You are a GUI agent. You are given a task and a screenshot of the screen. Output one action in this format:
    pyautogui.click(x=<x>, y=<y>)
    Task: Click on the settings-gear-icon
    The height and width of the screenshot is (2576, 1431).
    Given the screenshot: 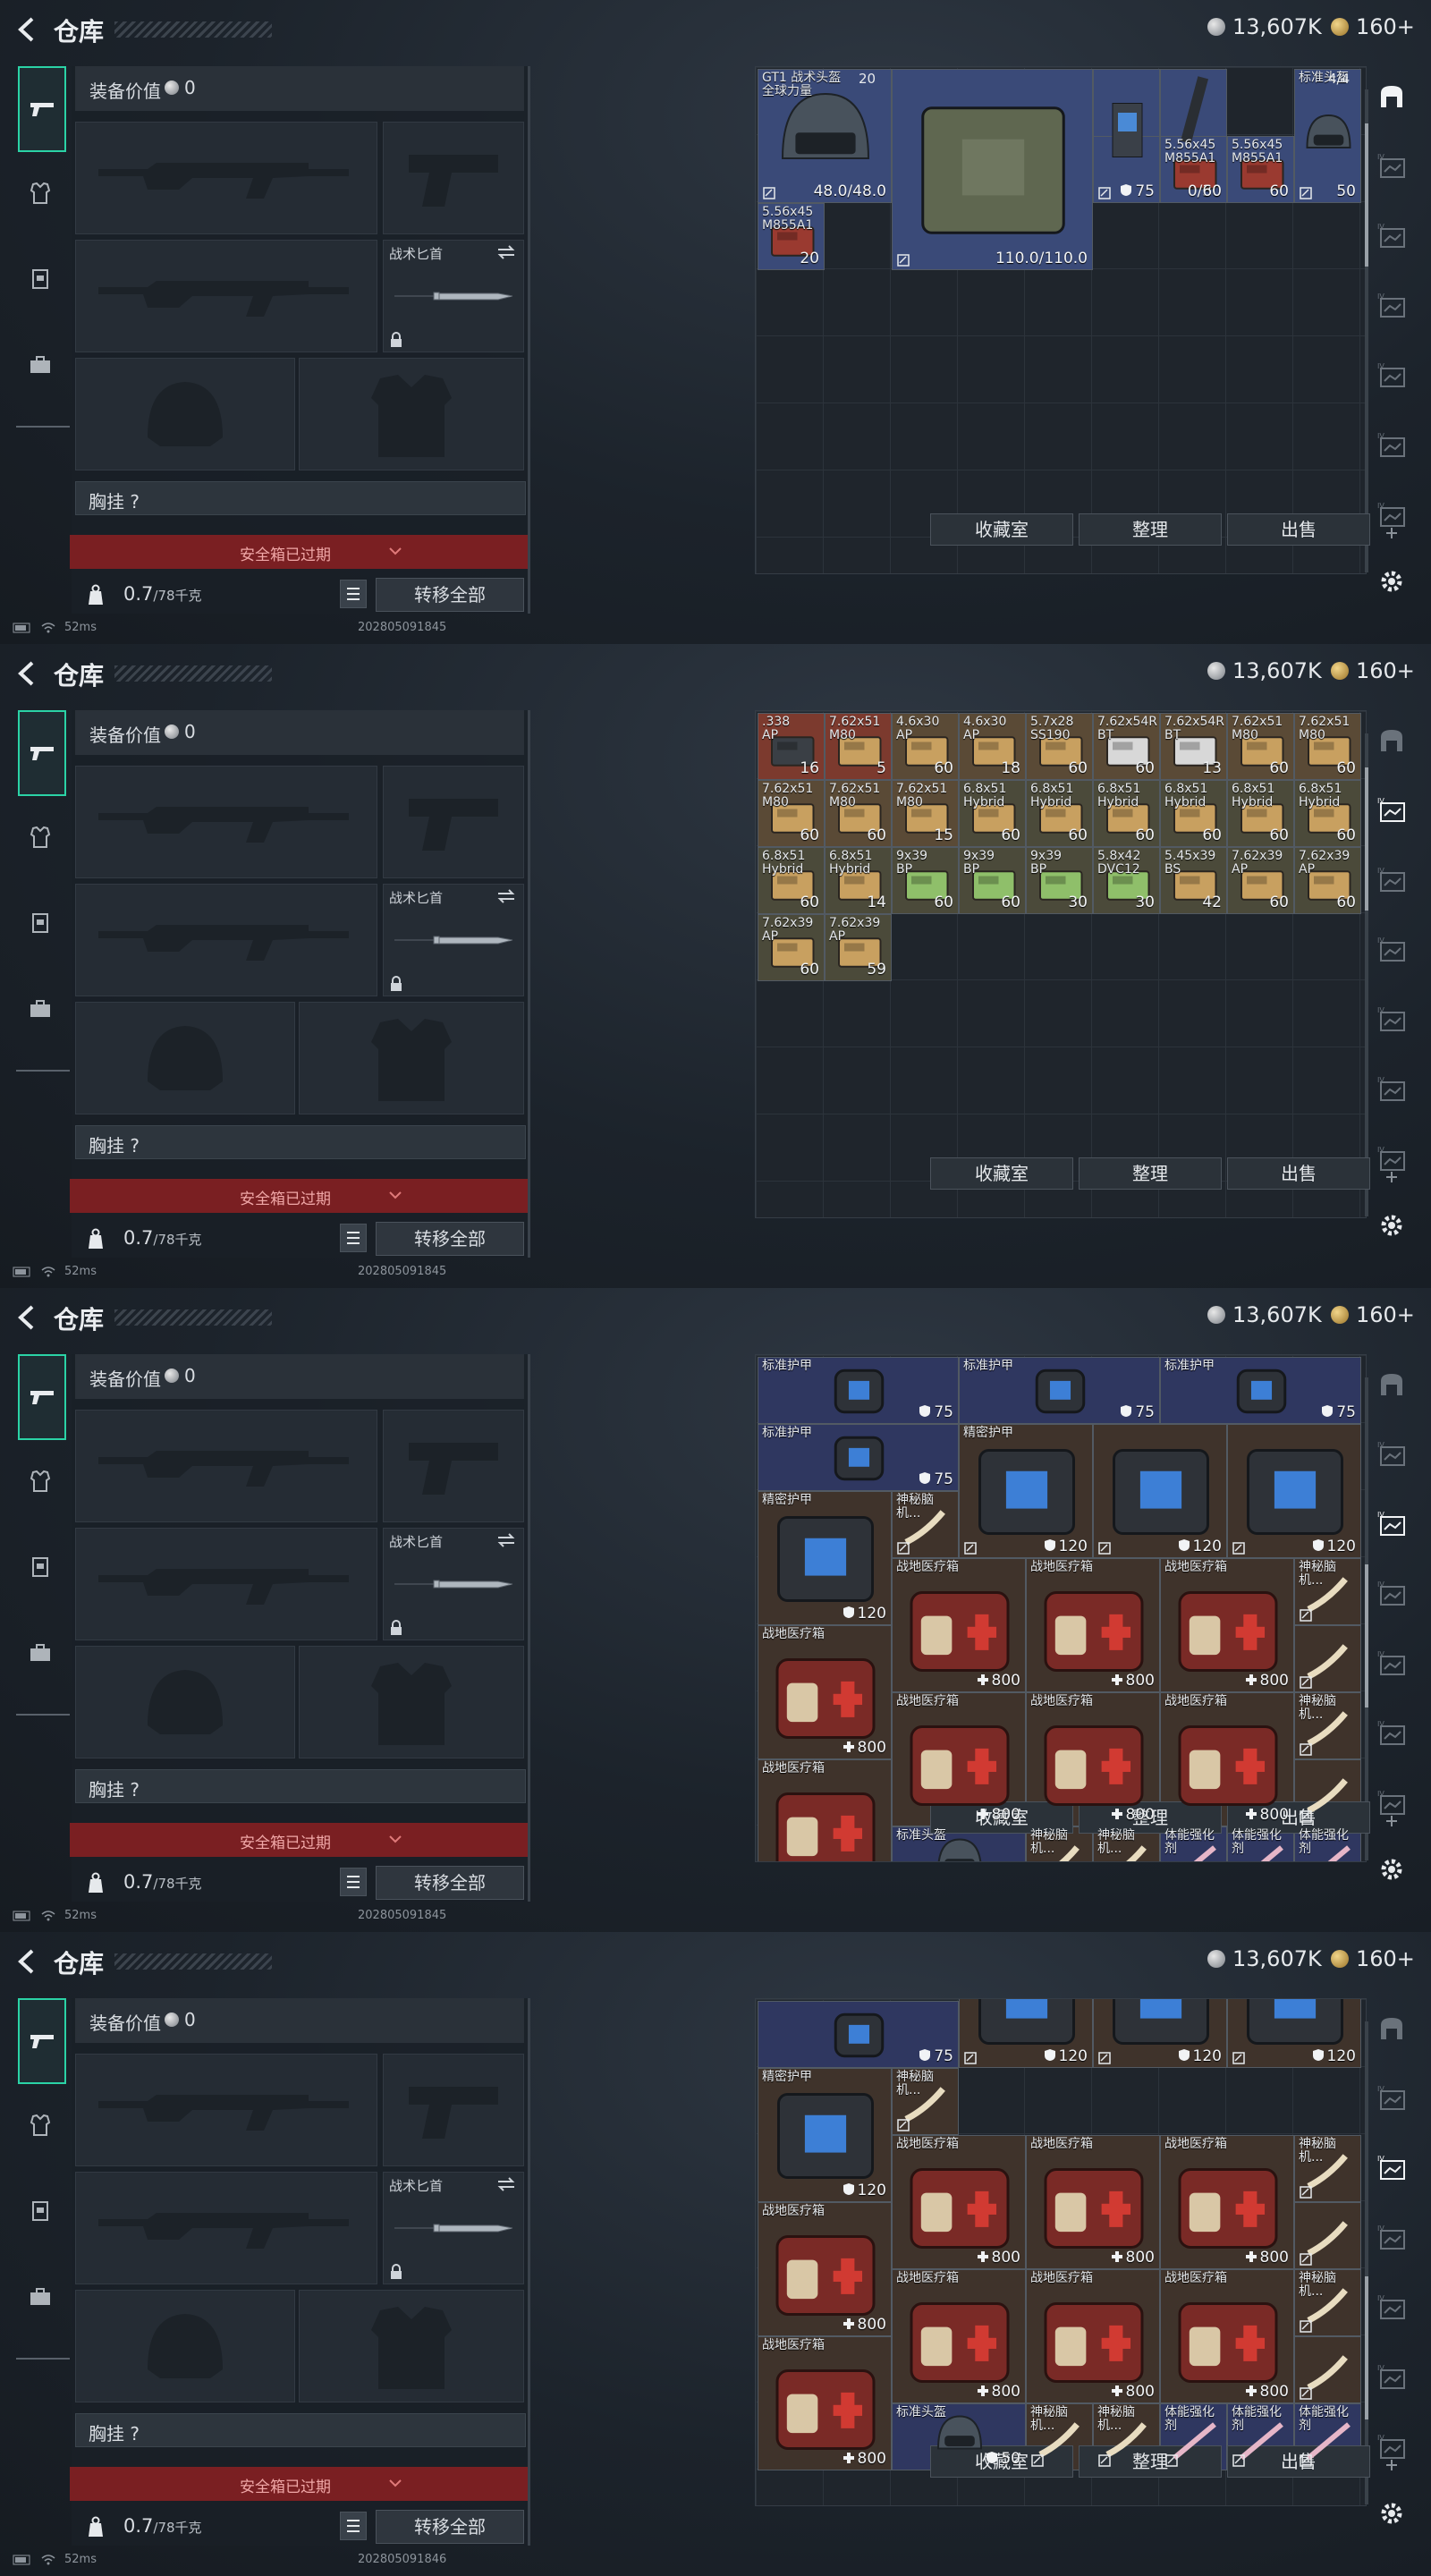 What is the action you would take?
    pyautogui.click(x=1392, y=1225)
    